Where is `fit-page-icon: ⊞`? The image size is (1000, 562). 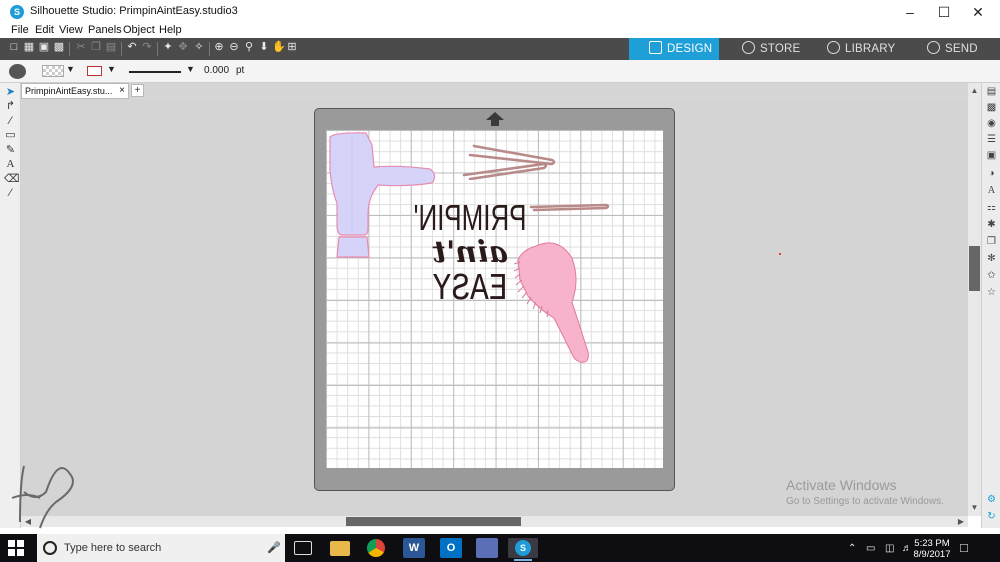
fit-page-icon: ⊞ is located at coordinates (292, 47).